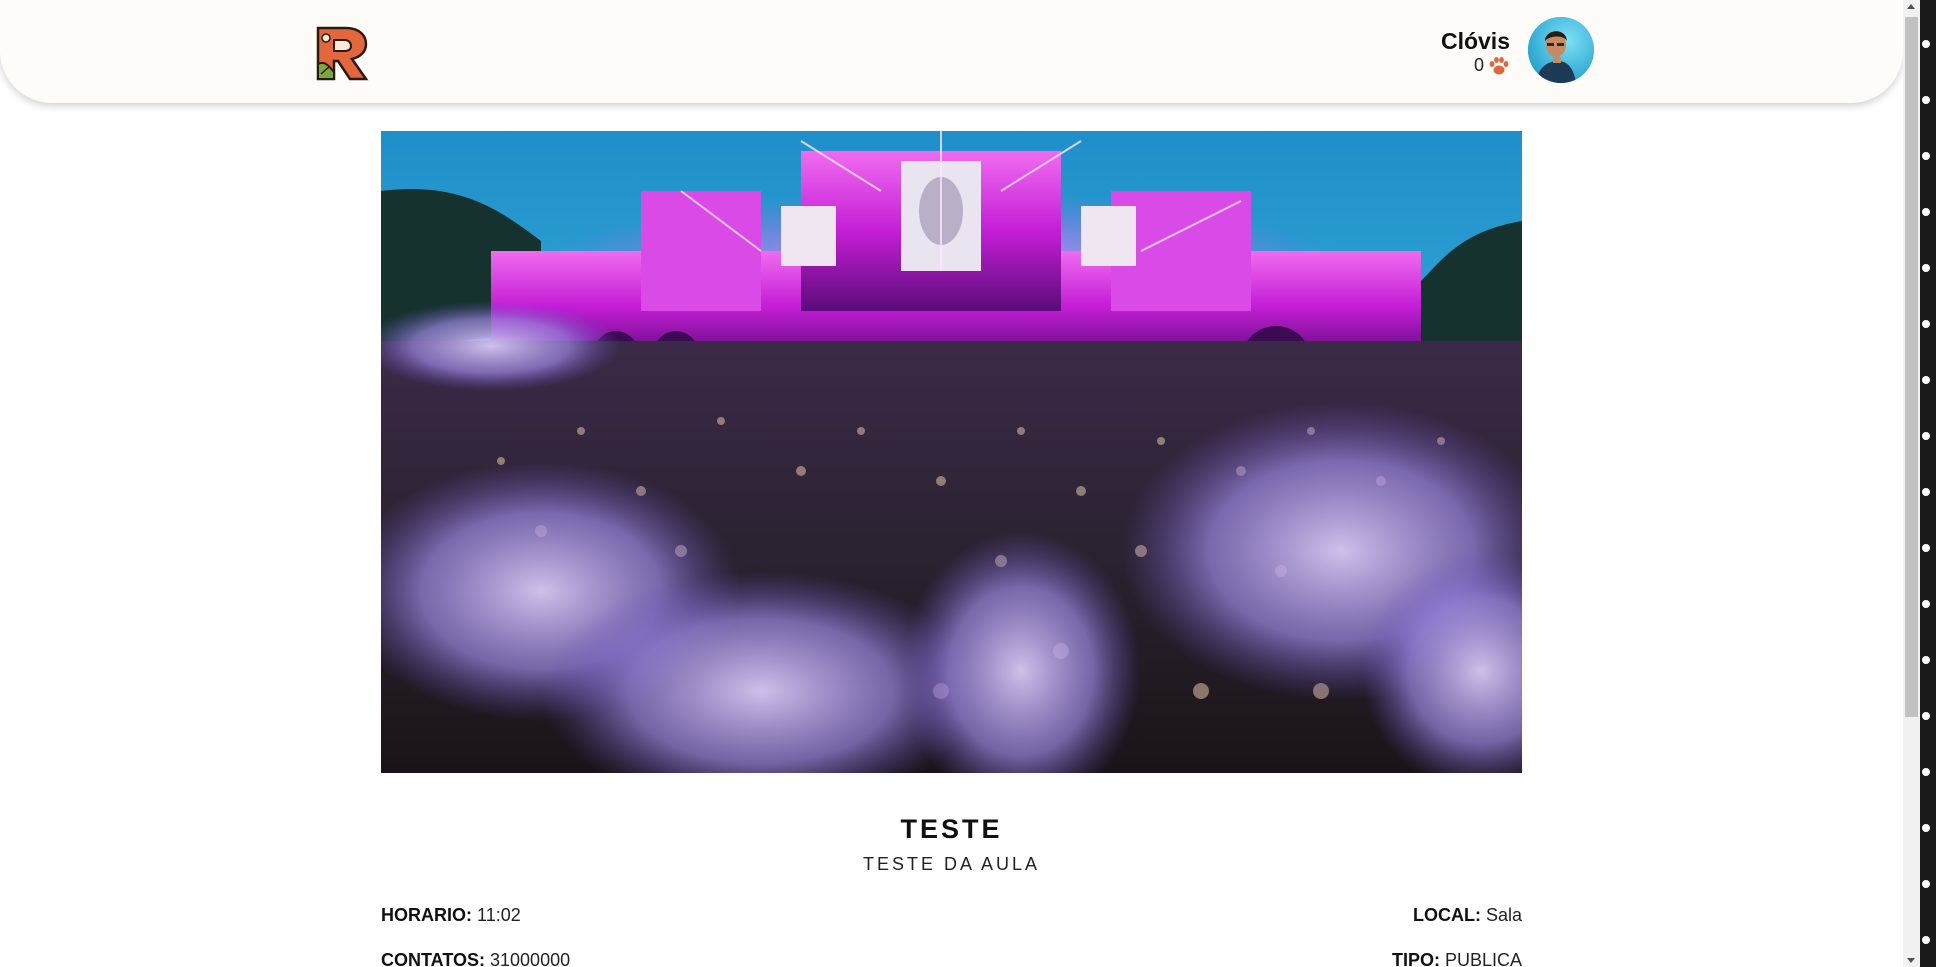 The image size is (1936, 967). What do you see at coordinates (1475, 41) in the screenshot?
I see `user-name: Clóvis` at bounding box center [1475, 41].